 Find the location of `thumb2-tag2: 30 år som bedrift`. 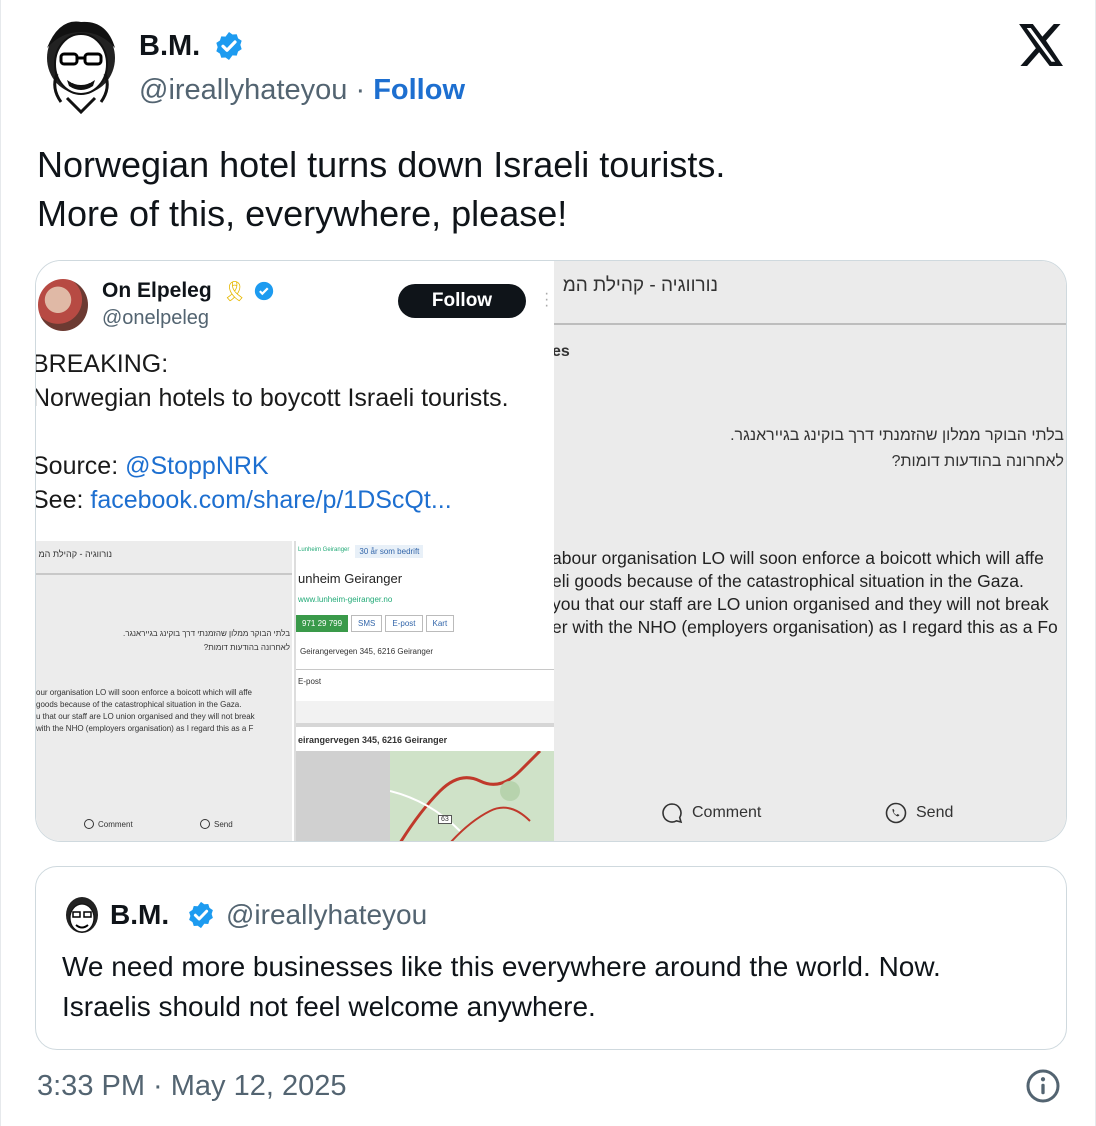

thumb2-tag2: 30 år som bedrift is located at coordinates (389, 551).